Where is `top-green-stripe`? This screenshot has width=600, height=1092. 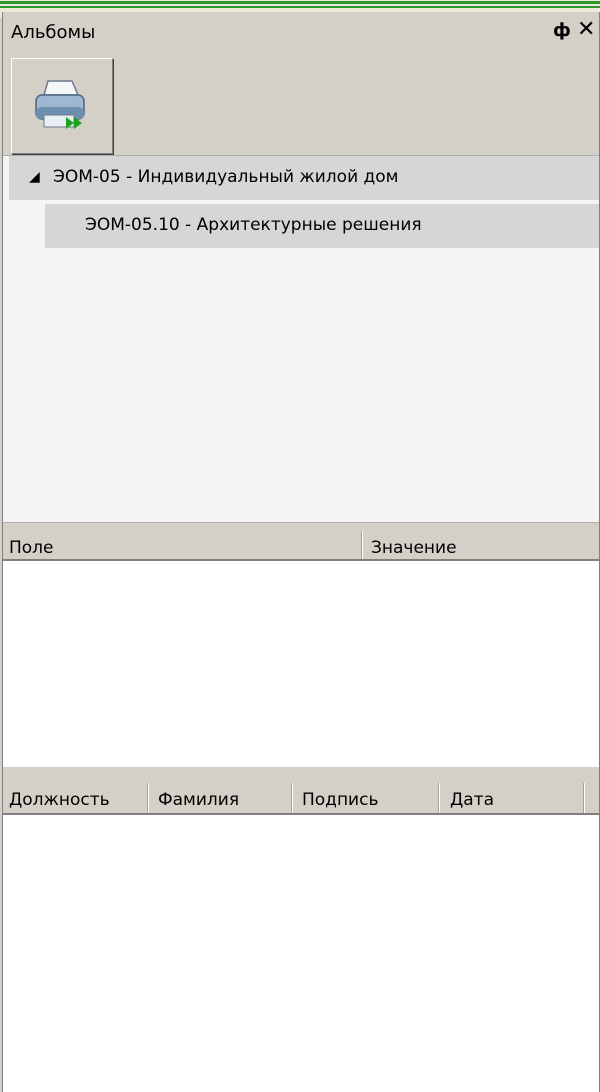 top-green-stripe is located at coordinates (300, 2).